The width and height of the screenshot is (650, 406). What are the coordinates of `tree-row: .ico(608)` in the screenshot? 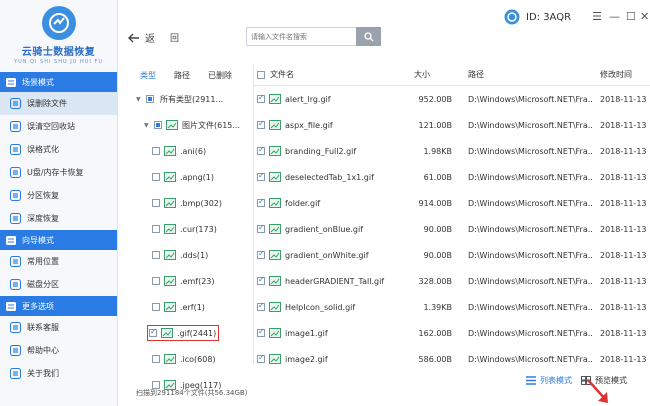 It's located at (194, 359).